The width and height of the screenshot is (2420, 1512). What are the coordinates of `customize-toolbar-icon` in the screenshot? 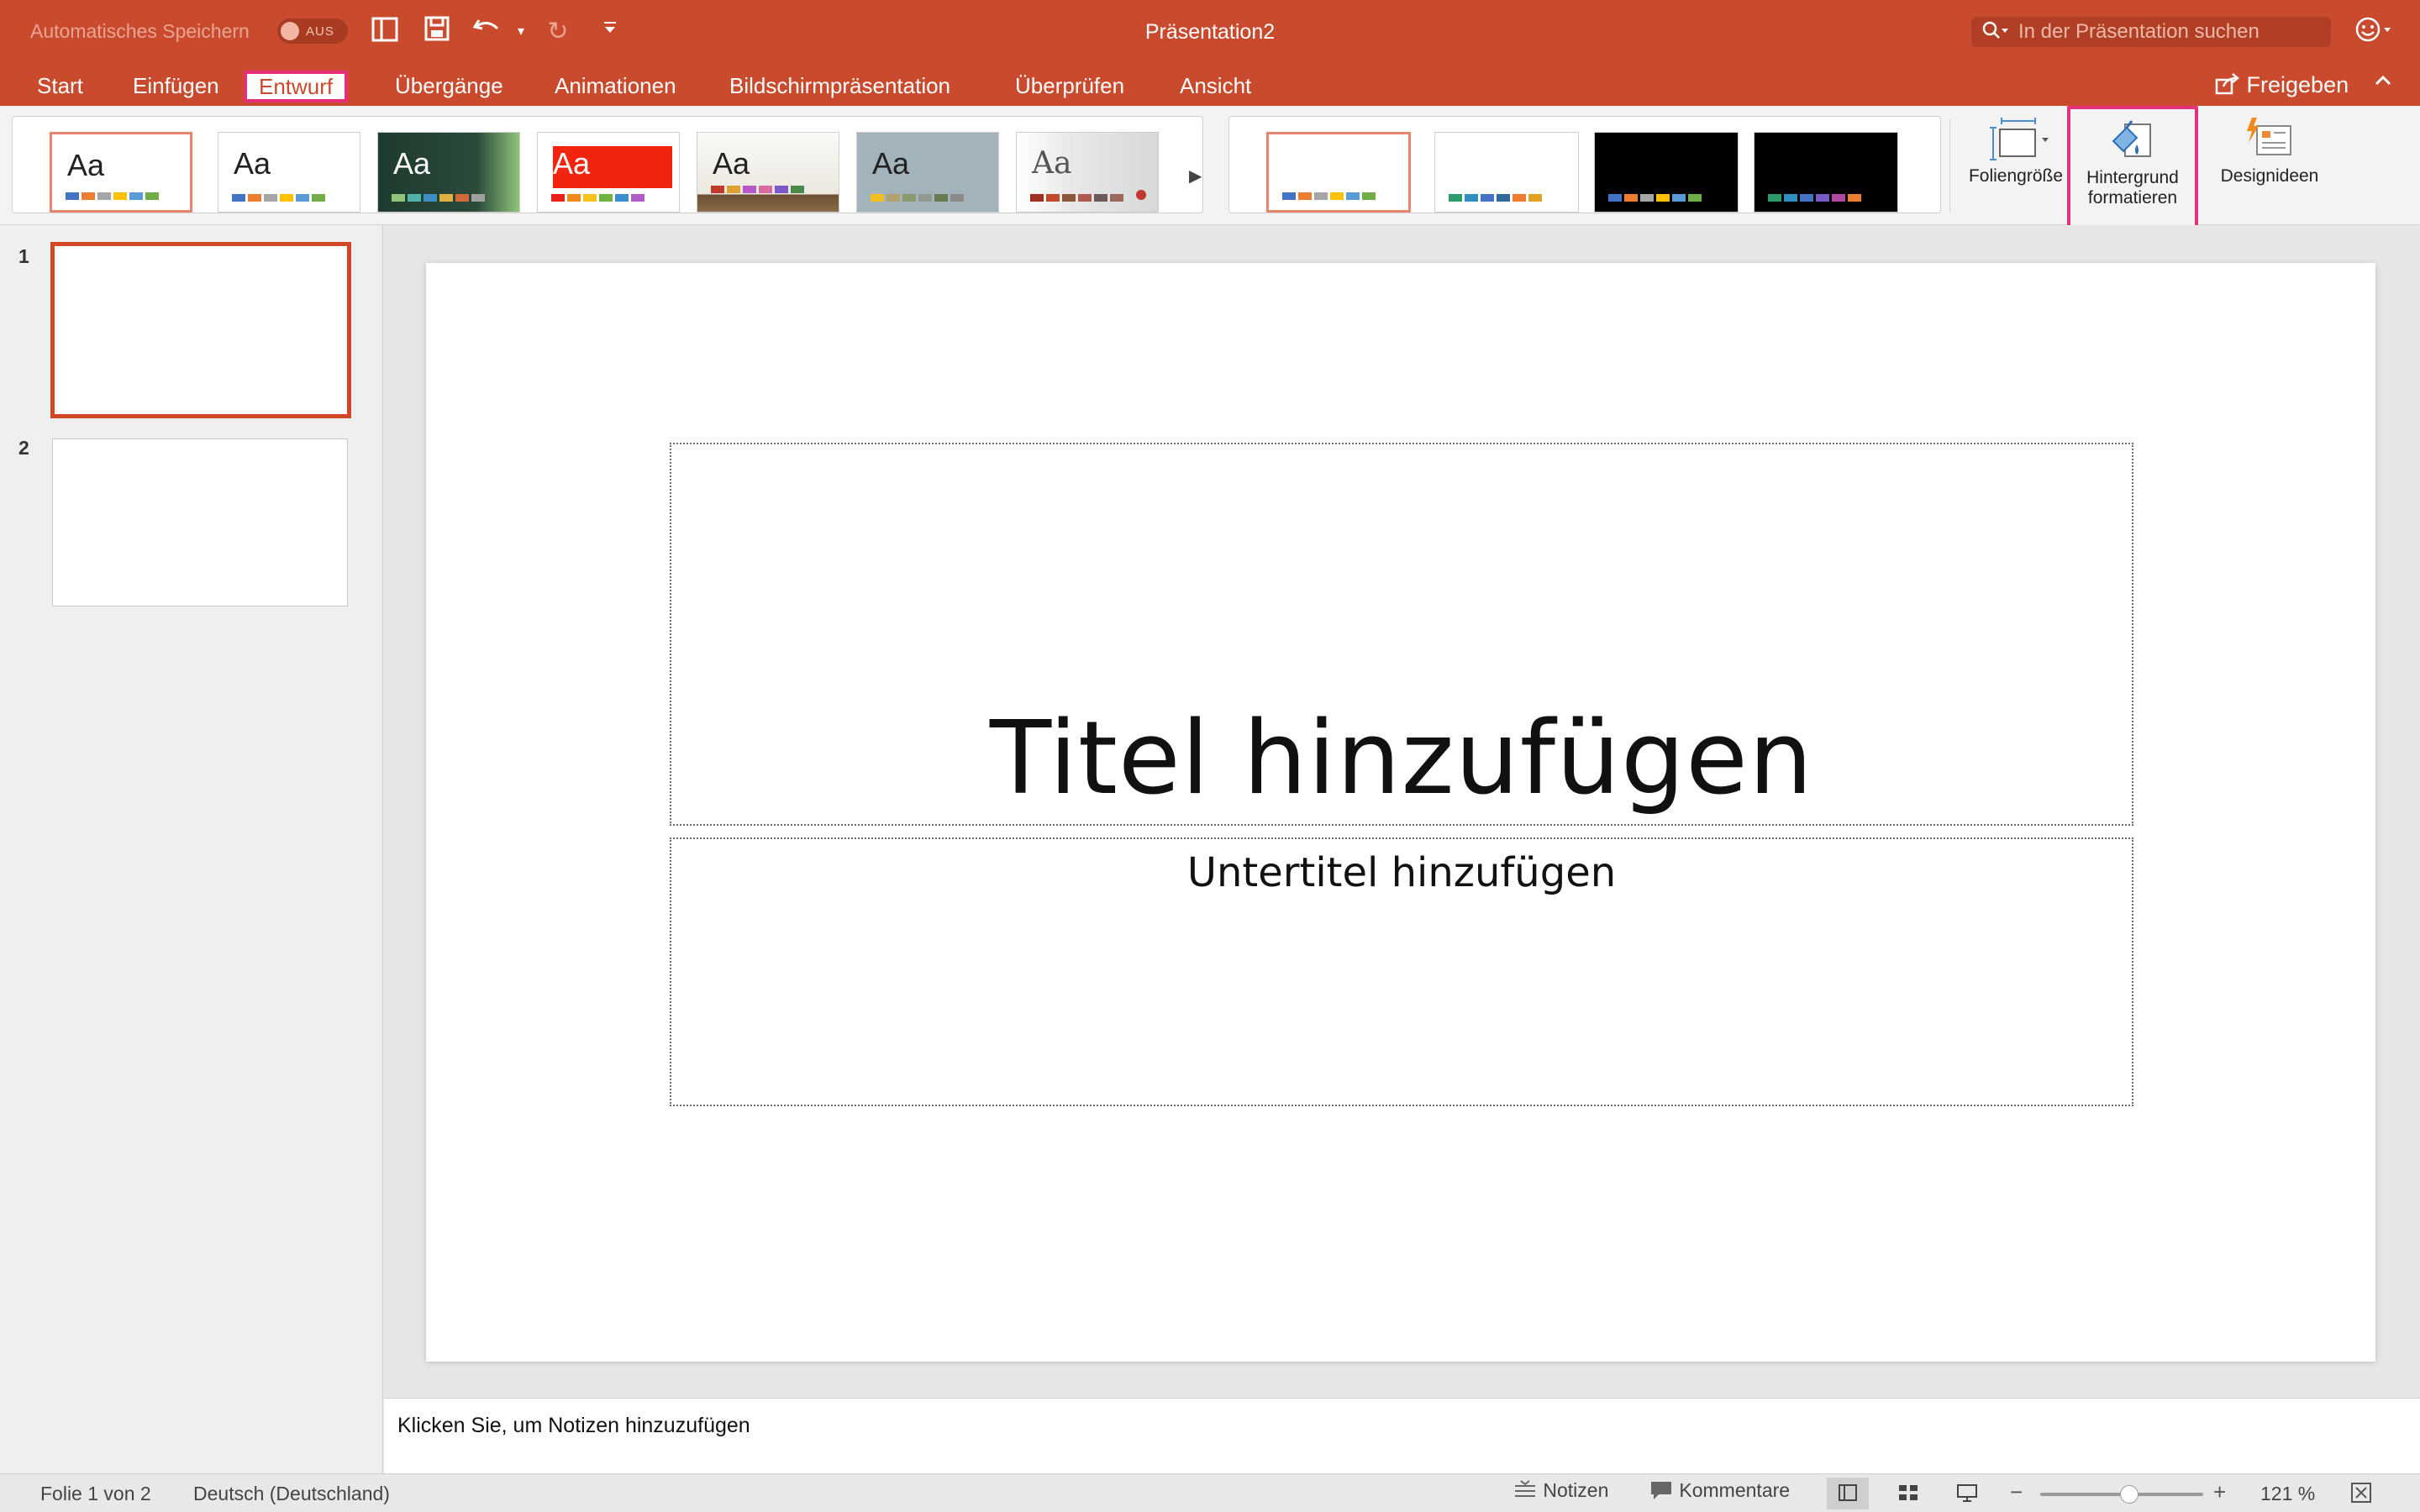 It's located at (610, 32).